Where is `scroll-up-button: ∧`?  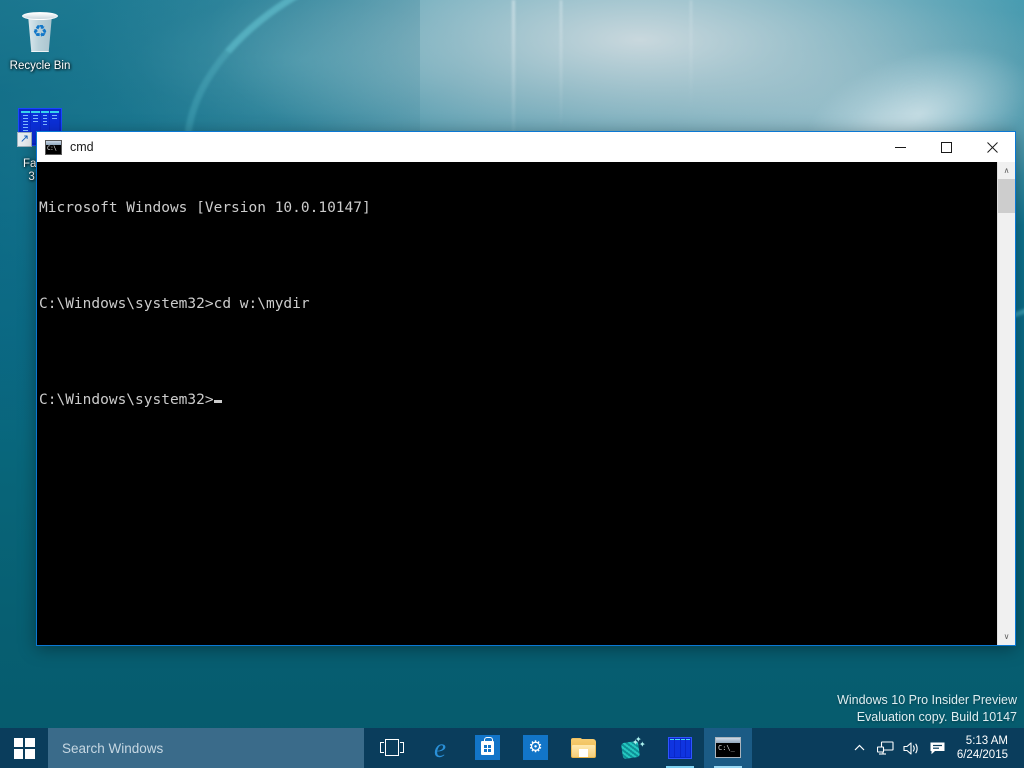
scroll-up-button: ∧ is located at coordinates (1006, 170).